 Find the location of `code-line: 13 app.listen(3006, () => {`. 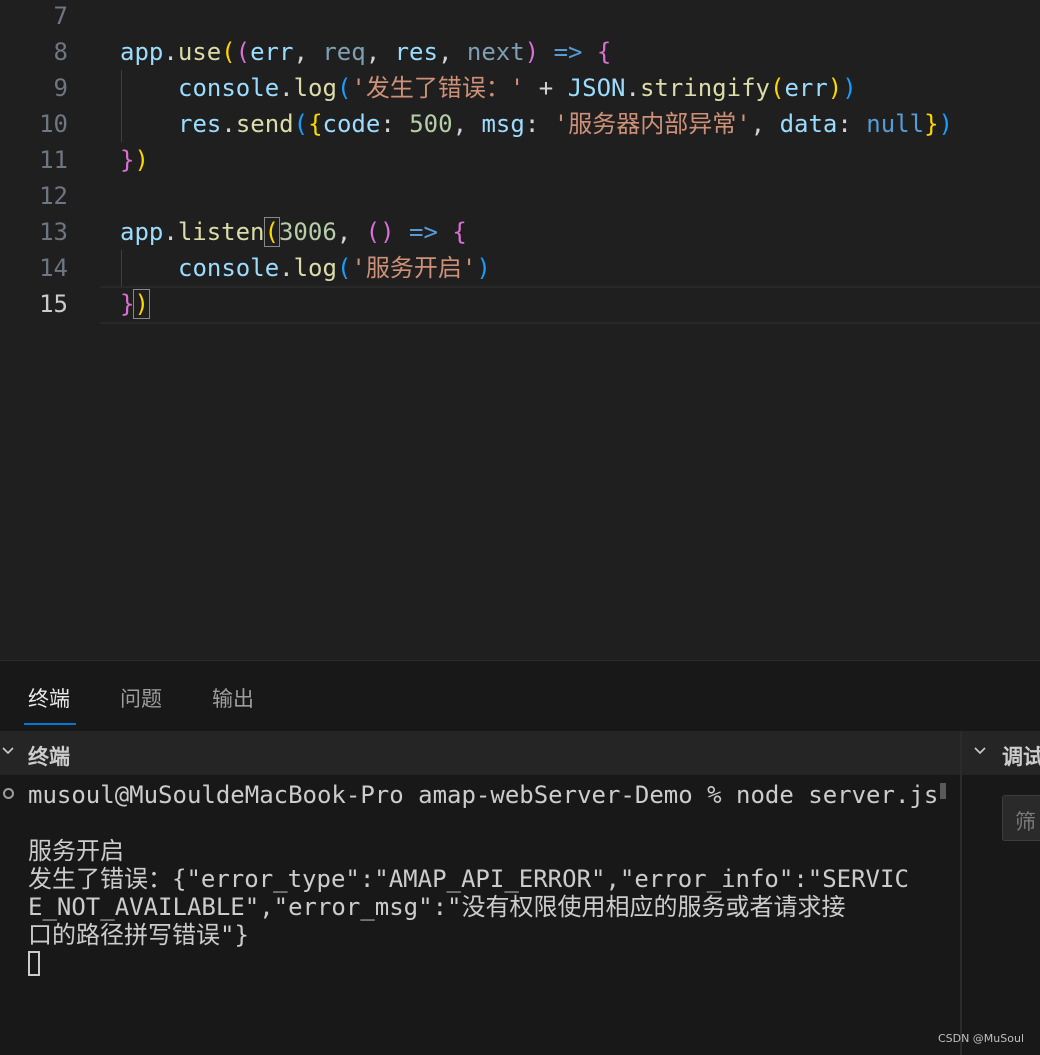

code-line: 13 app.listen(3006, () => { is located at coordinates (520, 232).